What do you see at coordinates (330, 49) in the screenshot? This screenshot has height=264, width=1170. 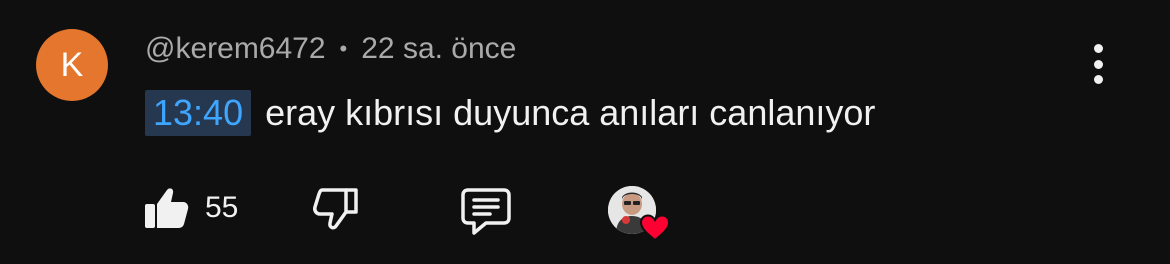 I see `comment-meta: @kerem6472 • 22 sa. önce` at bounding box center [330, 49].